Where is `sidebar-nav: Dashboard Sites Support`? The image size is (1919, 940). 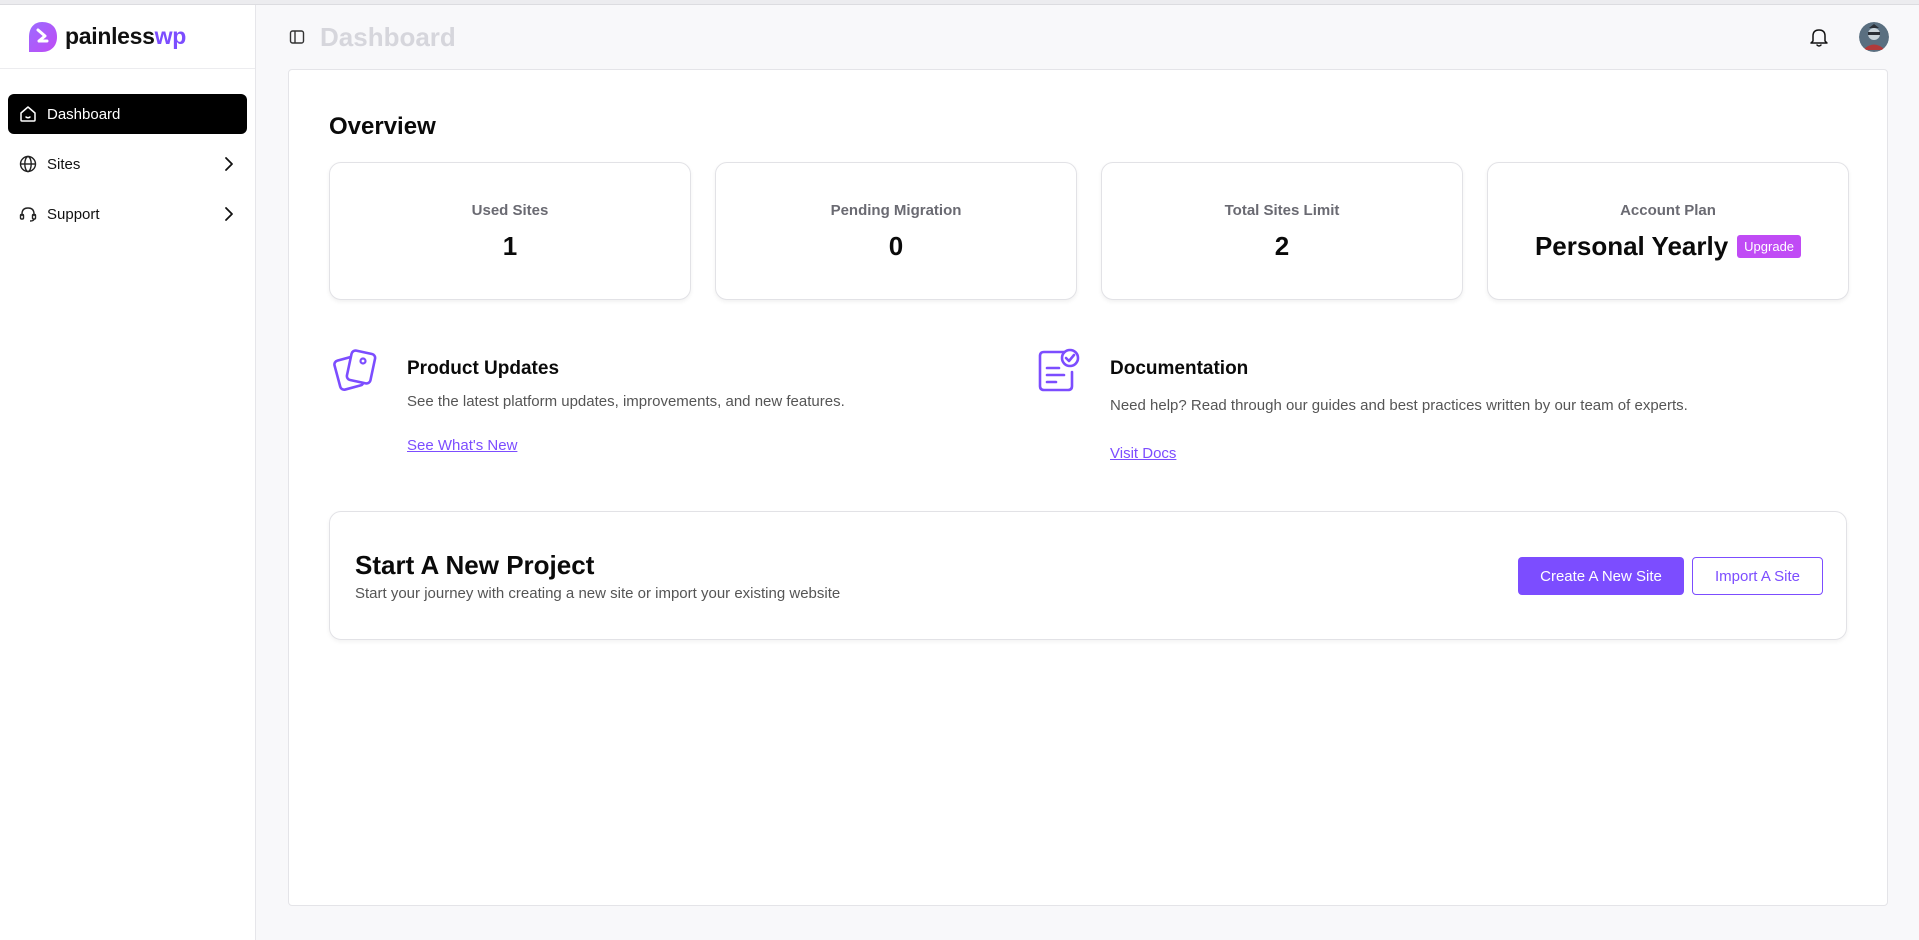
sidebar-nav: Dashboard Sites Support is located at coordinates (127, 151).